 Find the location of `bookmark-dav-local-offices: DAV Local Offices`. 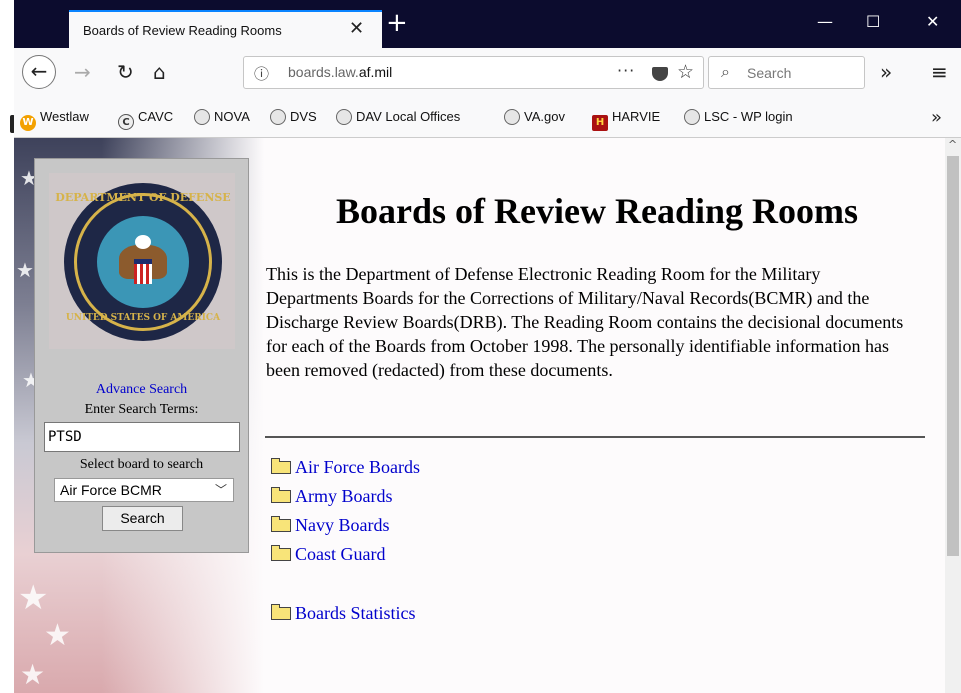

bookmark-dav-local-offices: DAV Local Offices is located at coordinates (398, 117).